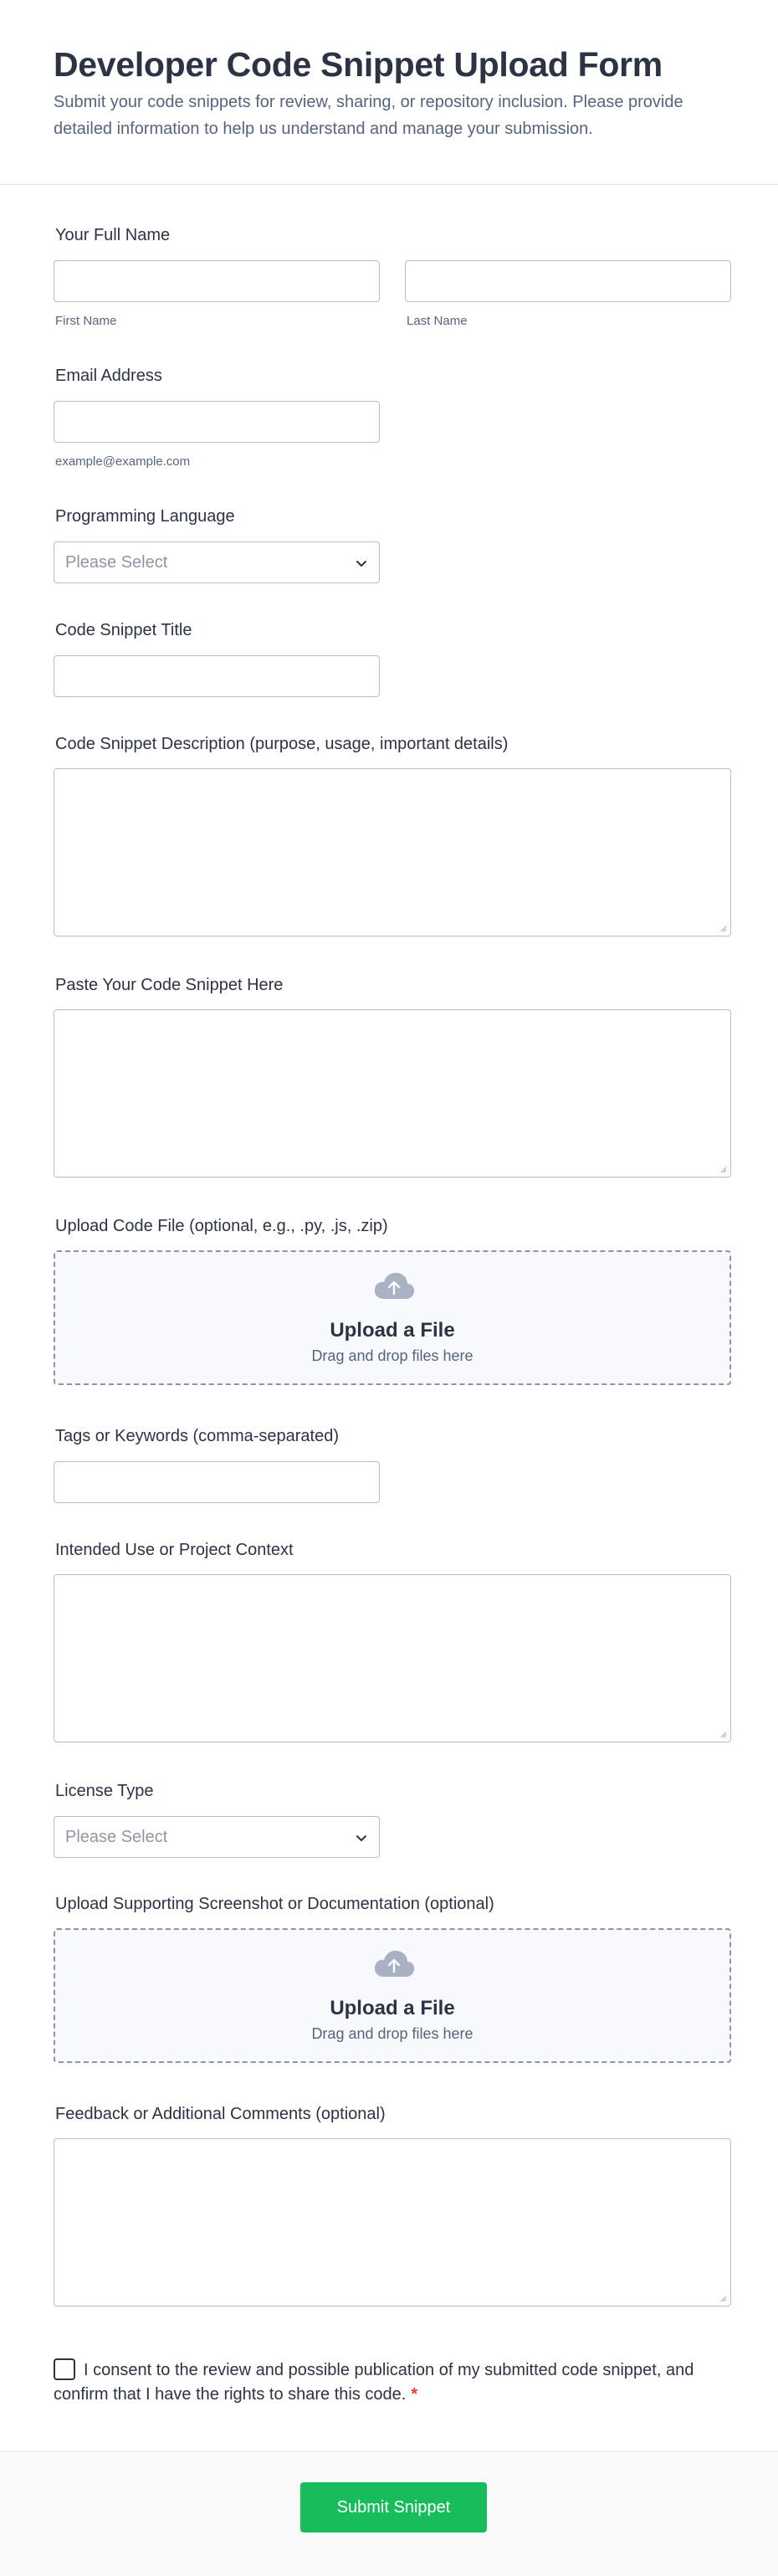  I want to click on first-name-group: First Name, so click(217, 294).